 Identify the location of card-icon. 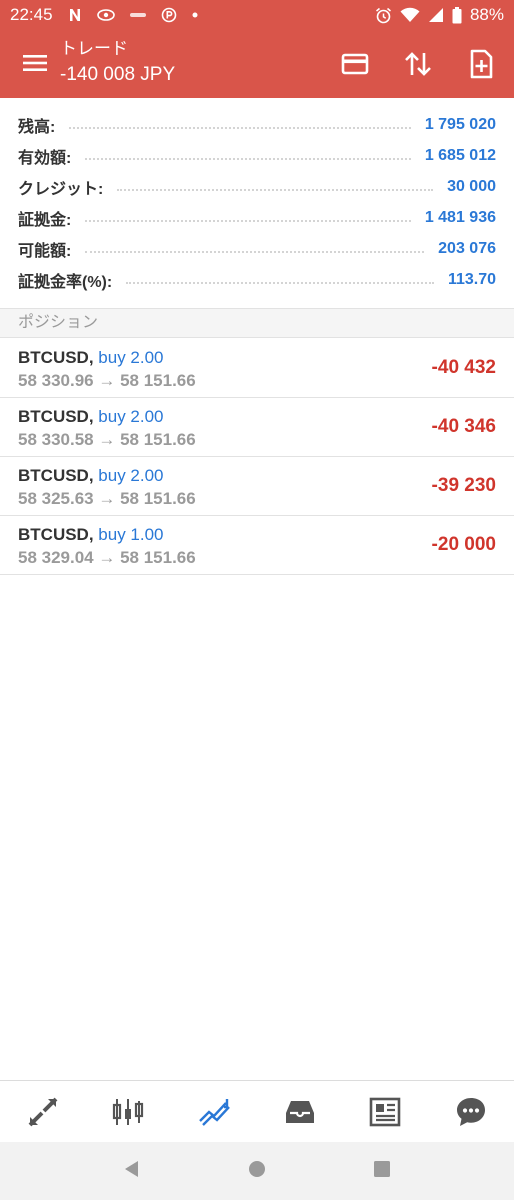
(355, 64).